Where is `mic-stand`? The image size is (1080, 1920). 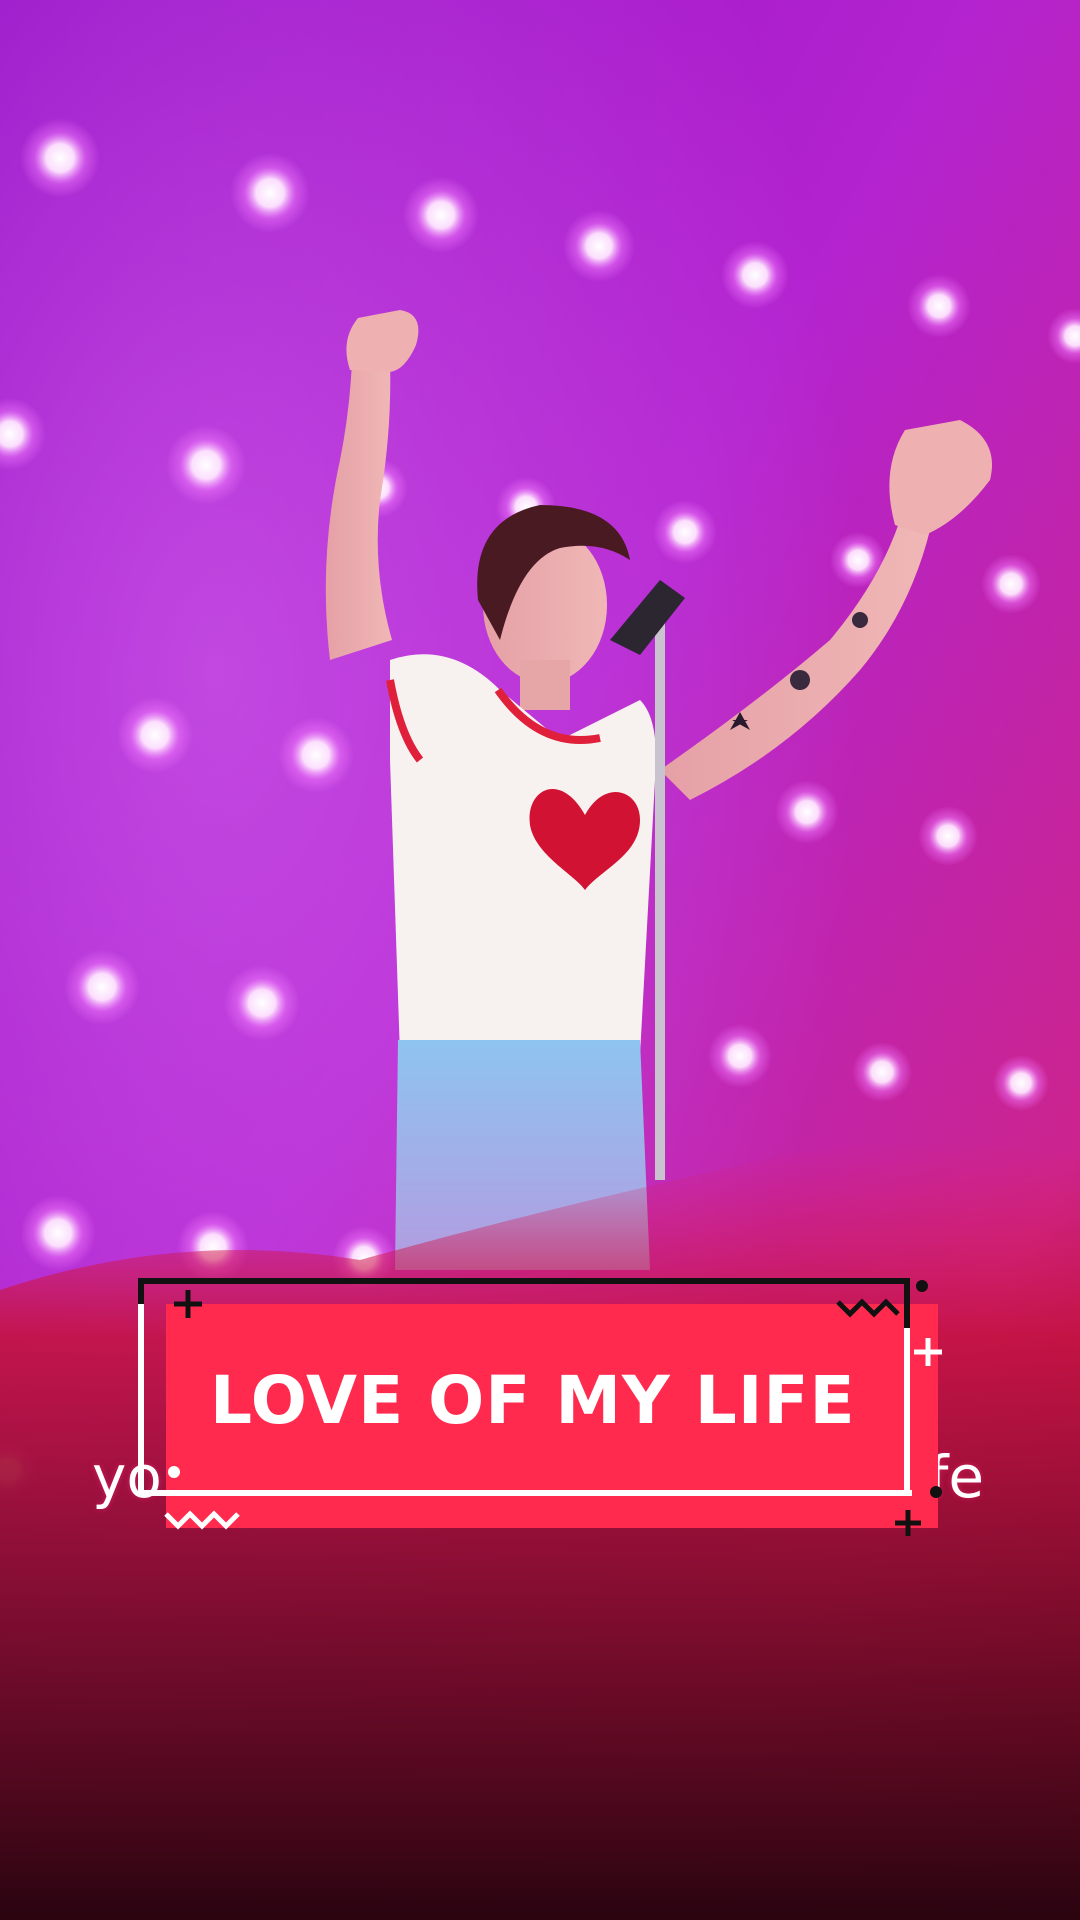 mic-stand is located at coordinates (660, 900).